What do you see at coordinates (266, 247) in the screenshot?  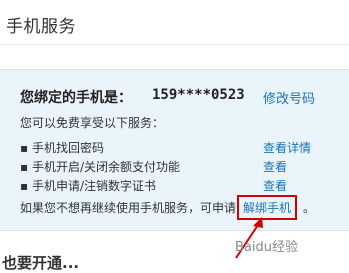 I see `watermark-logo: Baidu经验` at bounding box center [266, 247].